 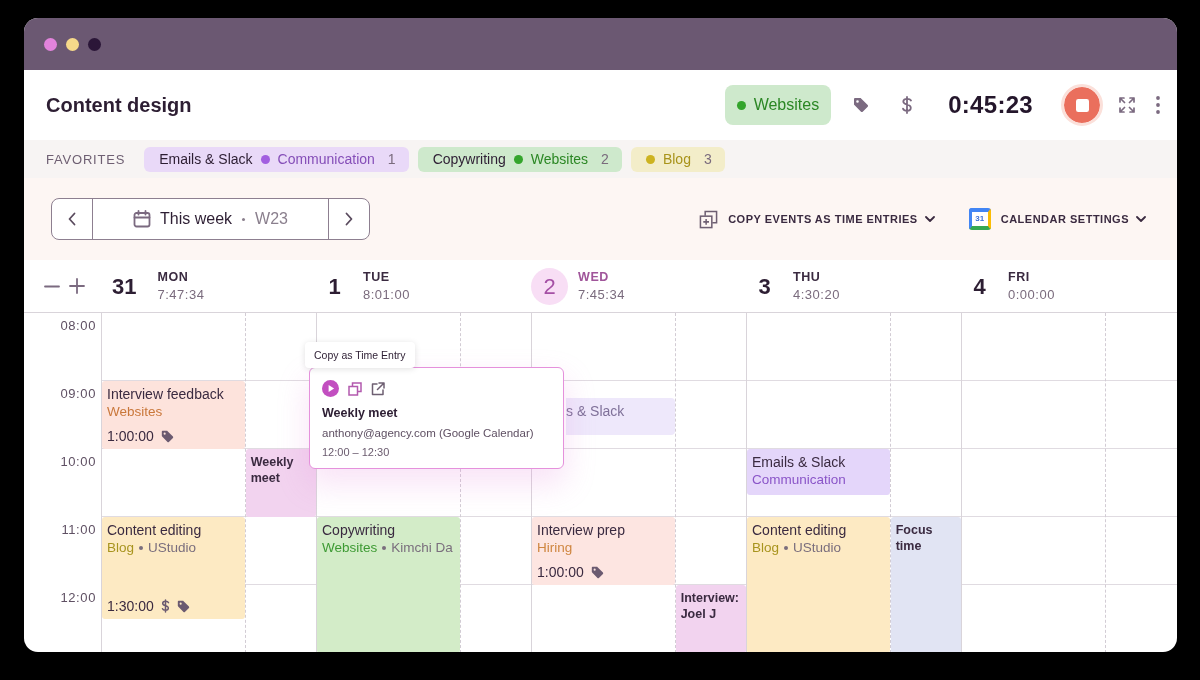 What do you see at coordinates (359, 530) in the screenshot?
I see `event-title: Copywriting` at bounding box center [359, 530].